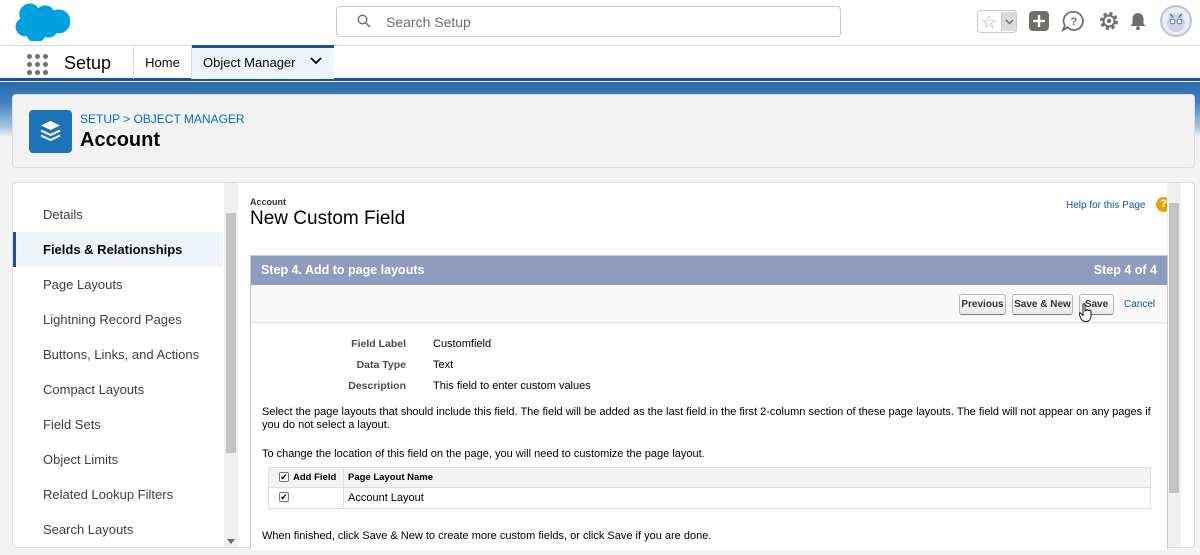  Describe the element at coordinates (231, 333) in the screenshot. I see `sidebar-scrollbar-thumb` at that location.